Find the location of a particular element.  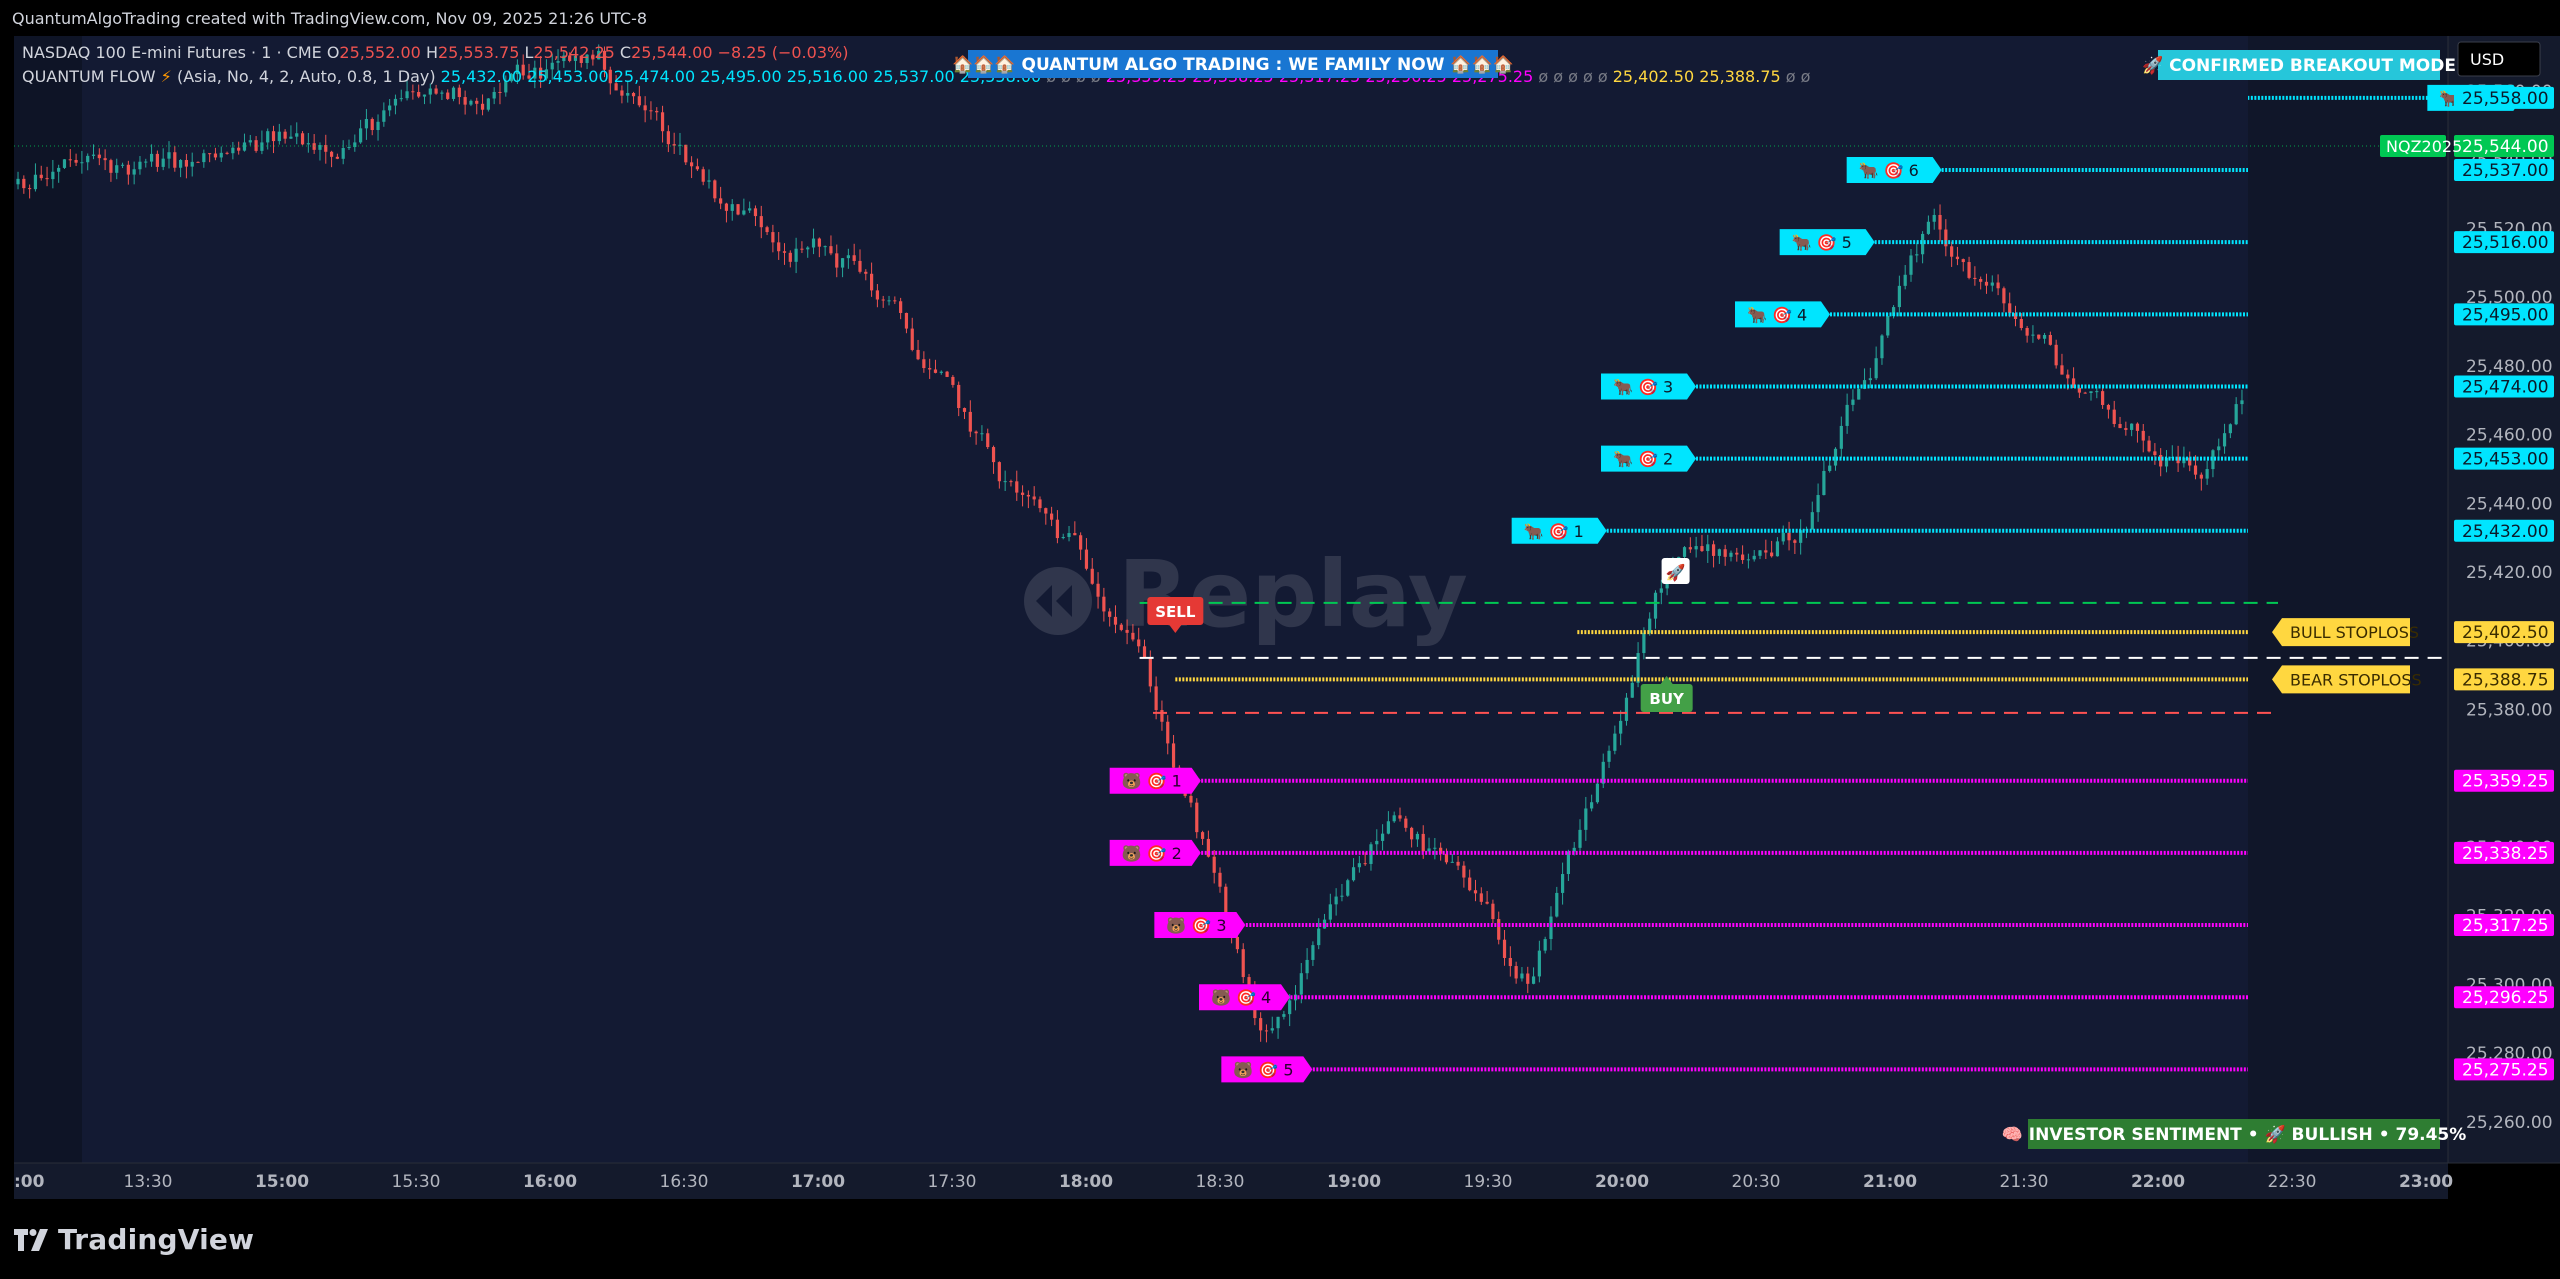

bear-target-price-tag: 25,359.25 is located at coordinates (2504, 780).